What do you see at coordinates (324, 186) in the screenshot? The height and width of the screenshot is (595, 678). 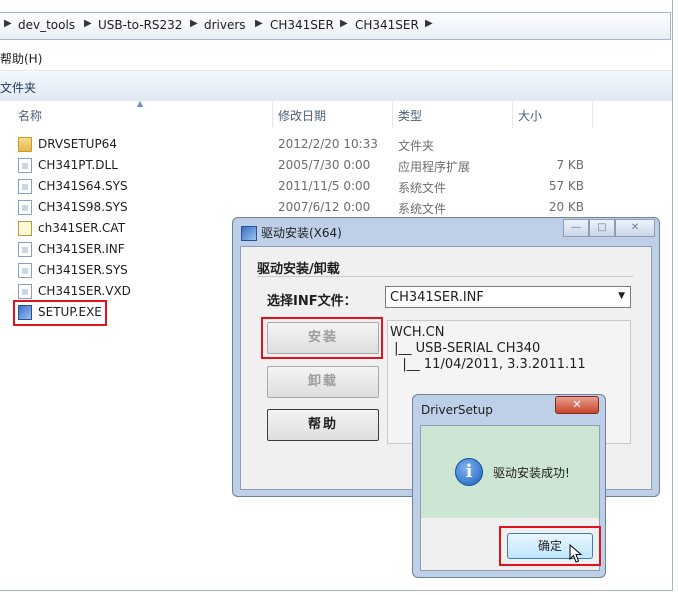 I see `file-modified: 2011/11/5 0:00` at bounding box center [324, 186].